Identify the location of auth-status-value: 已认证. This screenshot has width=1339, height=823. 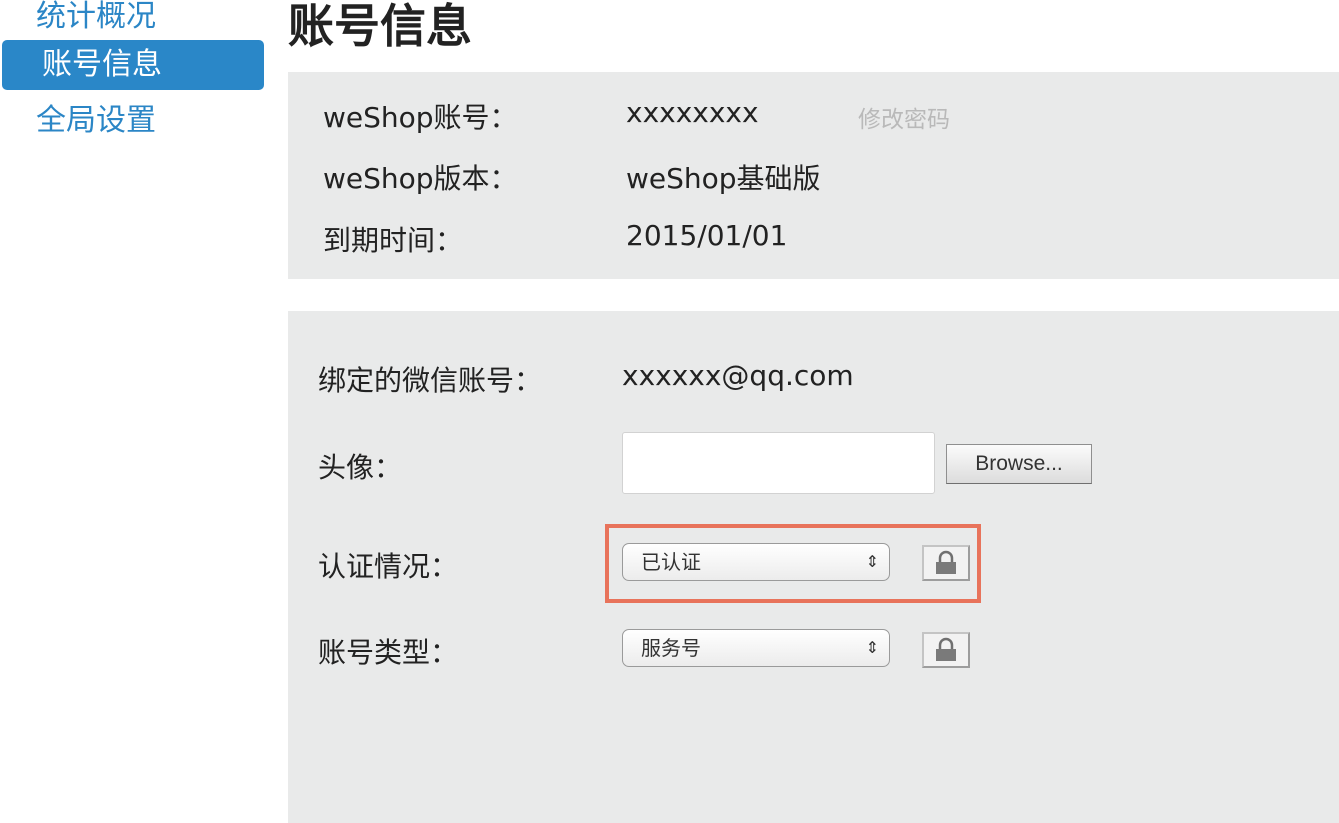
(671, 562).